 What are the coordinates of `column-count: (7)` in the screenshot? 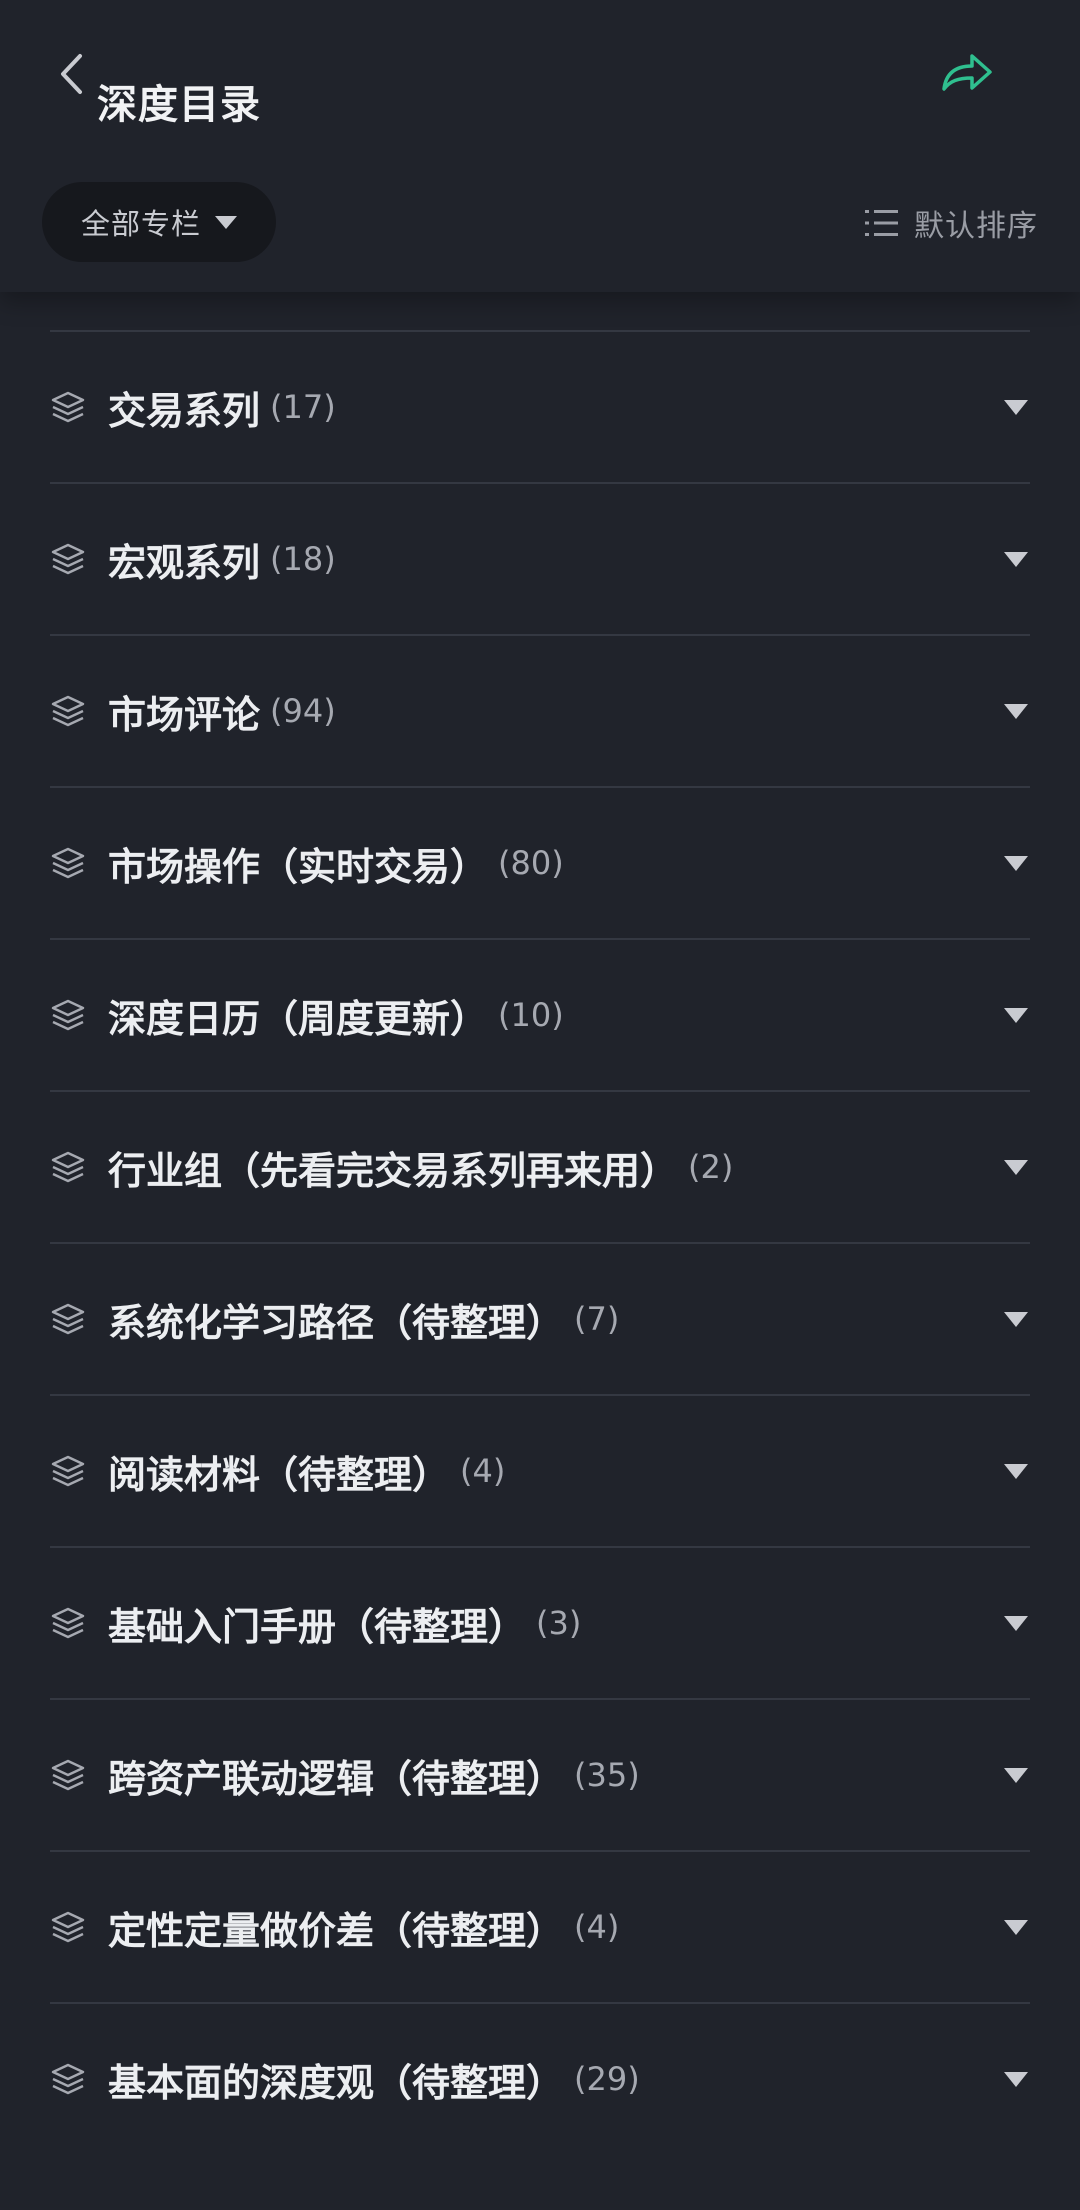 It's located at (597, 1319).